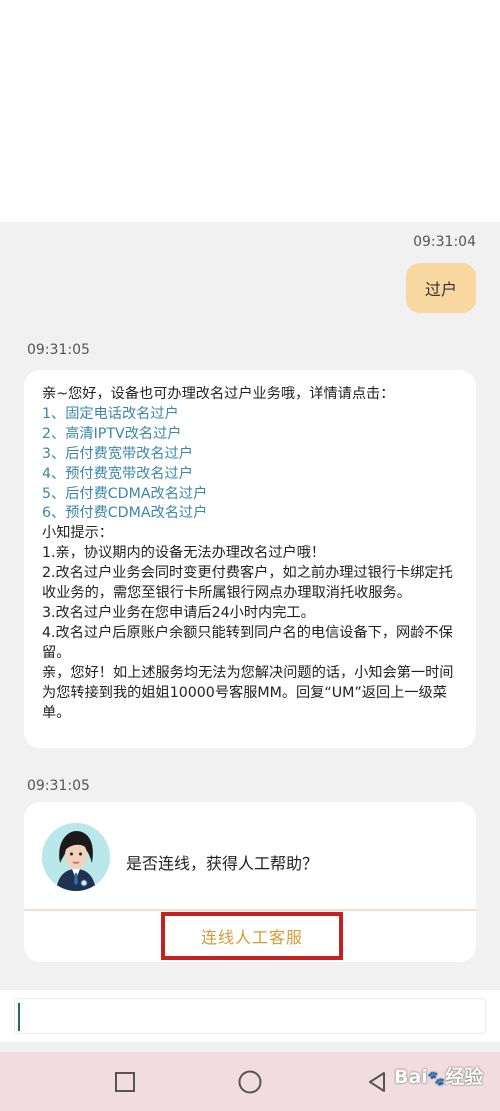 The image size is (500, 1111). I want to click on nav-recents-button, so click(125, 1082).